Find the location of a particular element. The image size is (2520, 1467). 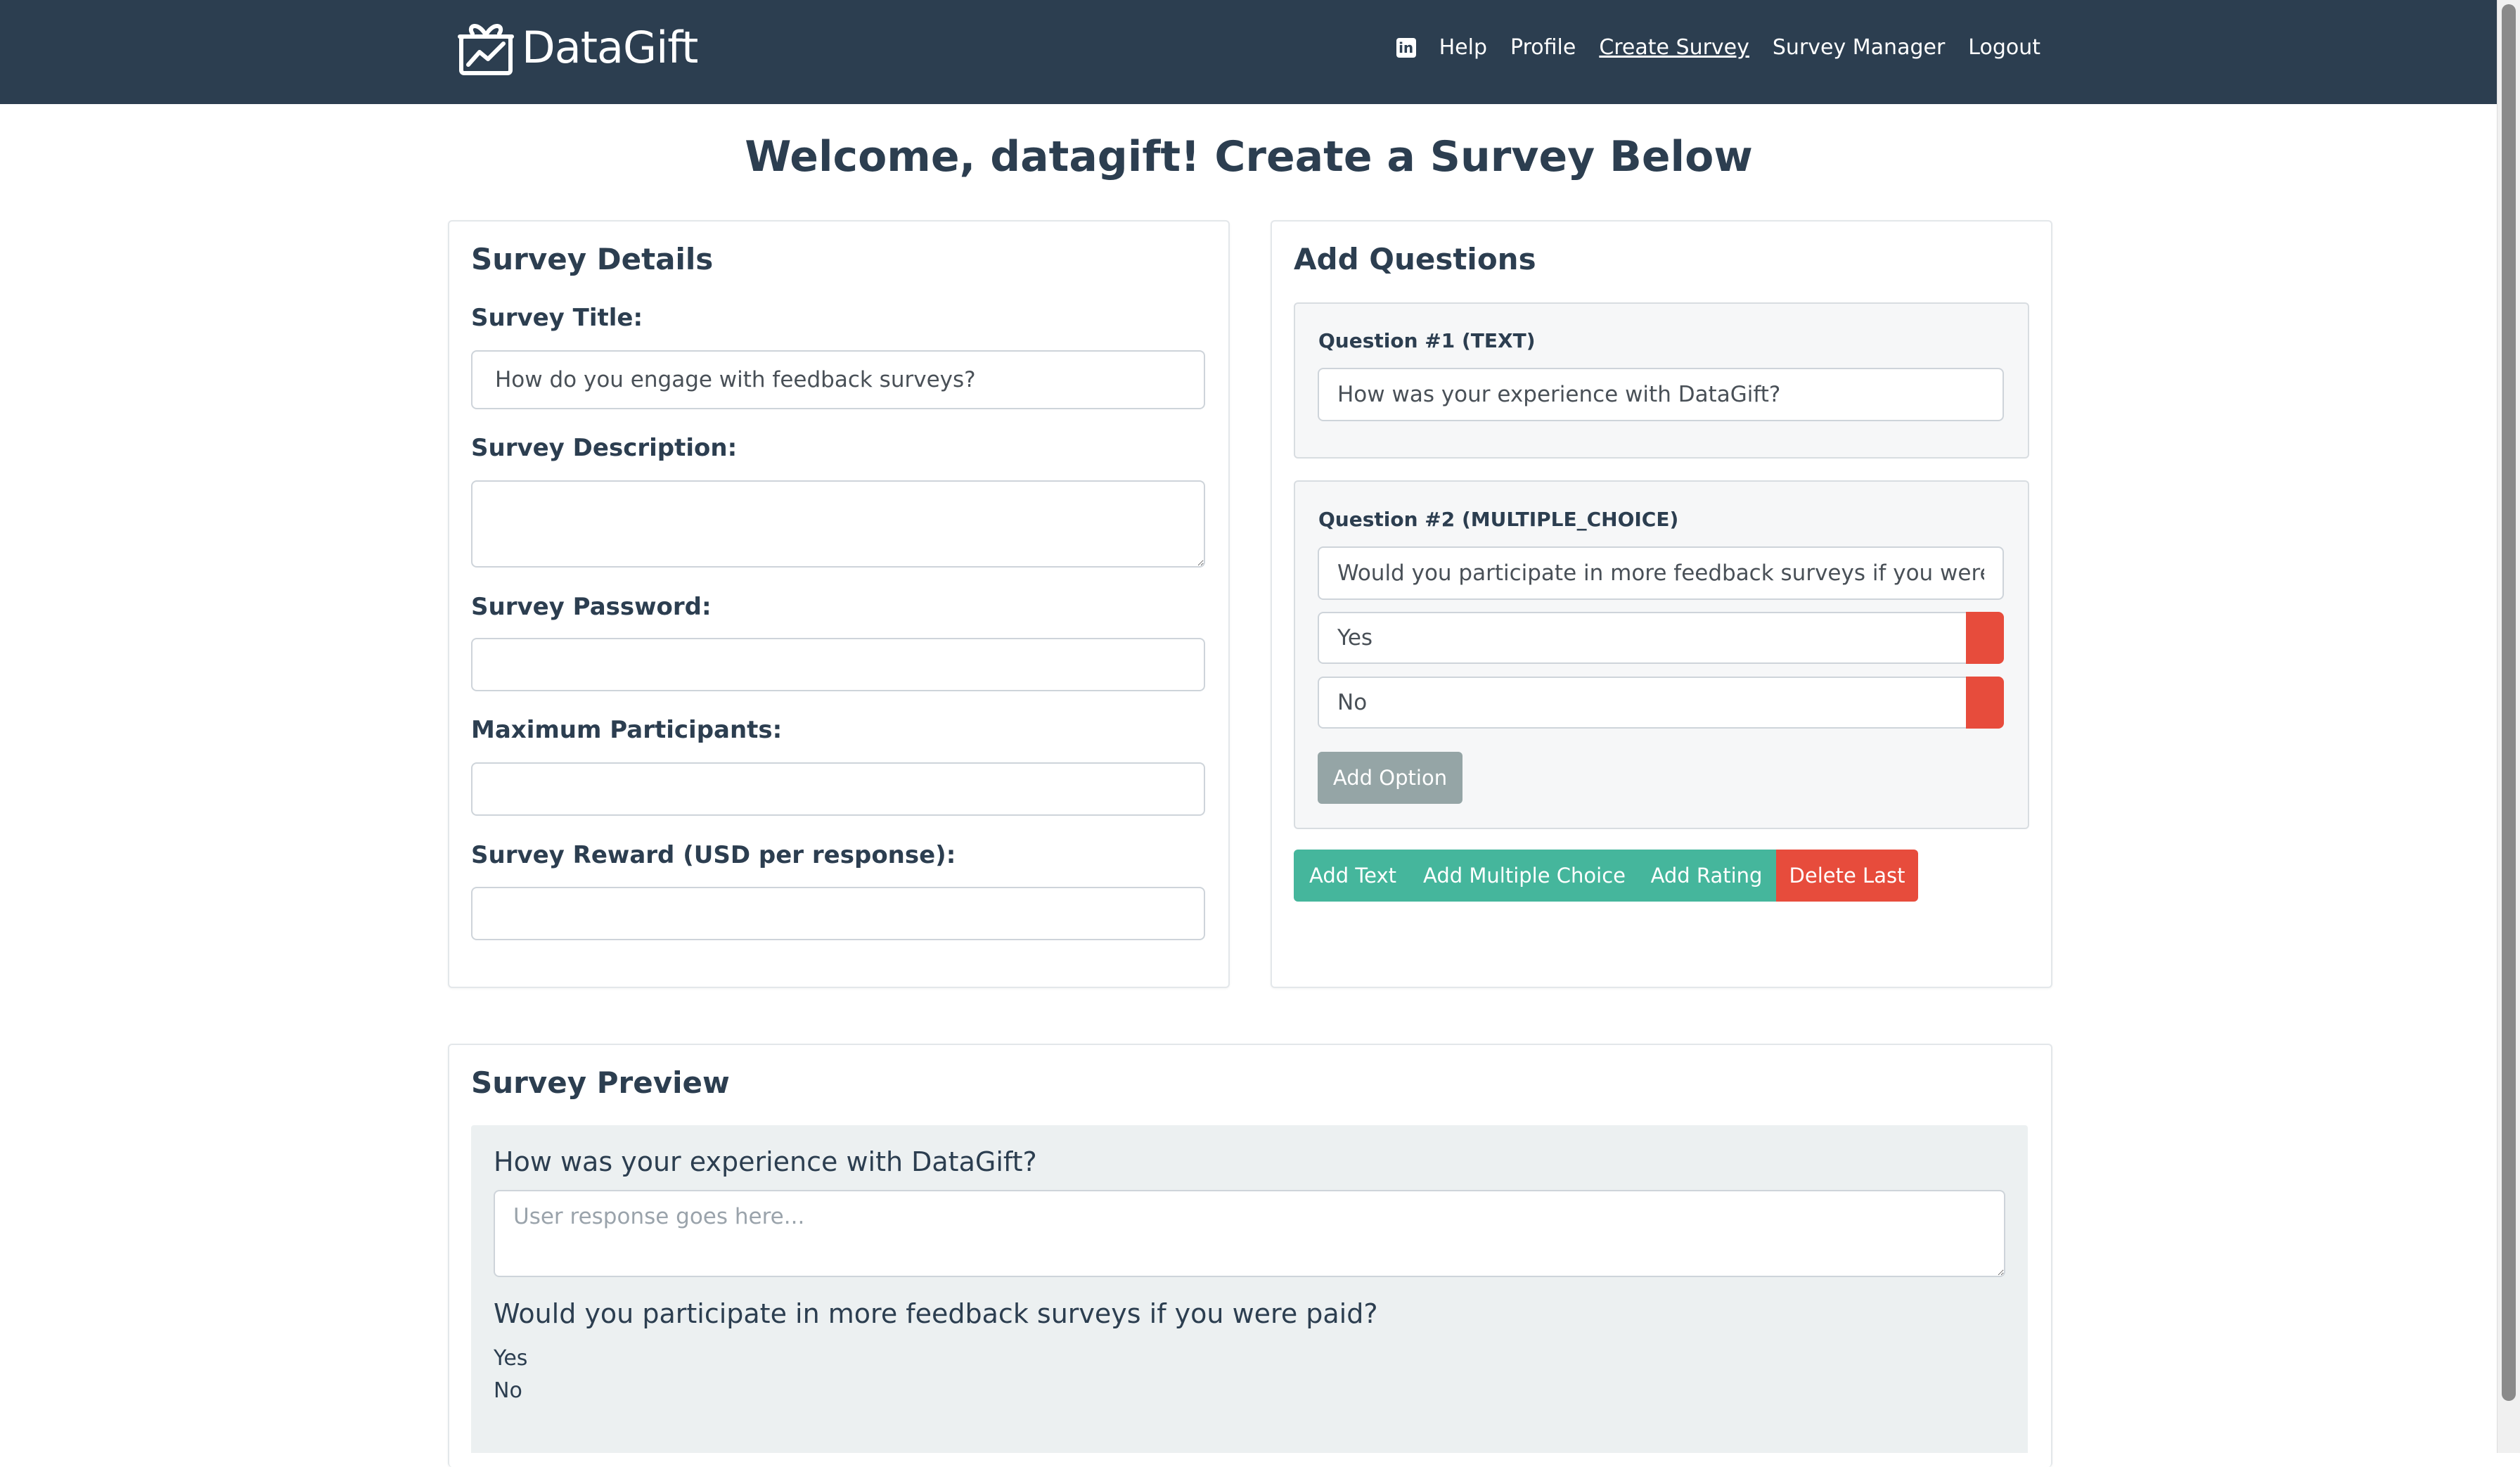

max-participants-input is located at coordinates (838, 789).